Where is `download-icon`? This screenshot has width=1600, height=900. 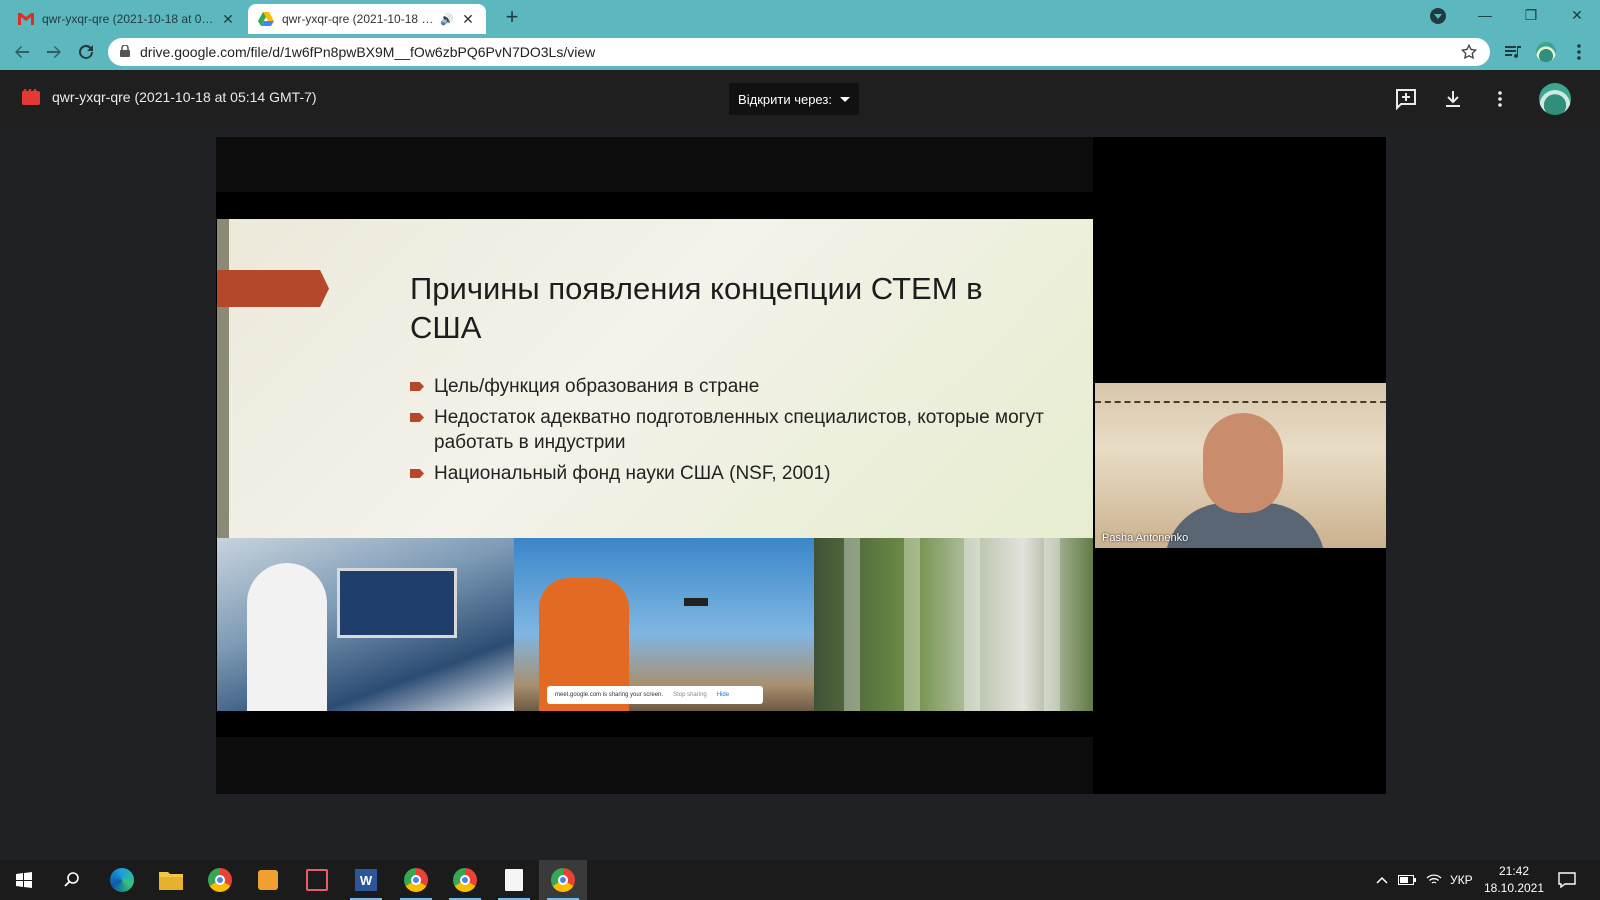
download-icon is located at coordinates (1453, 99).